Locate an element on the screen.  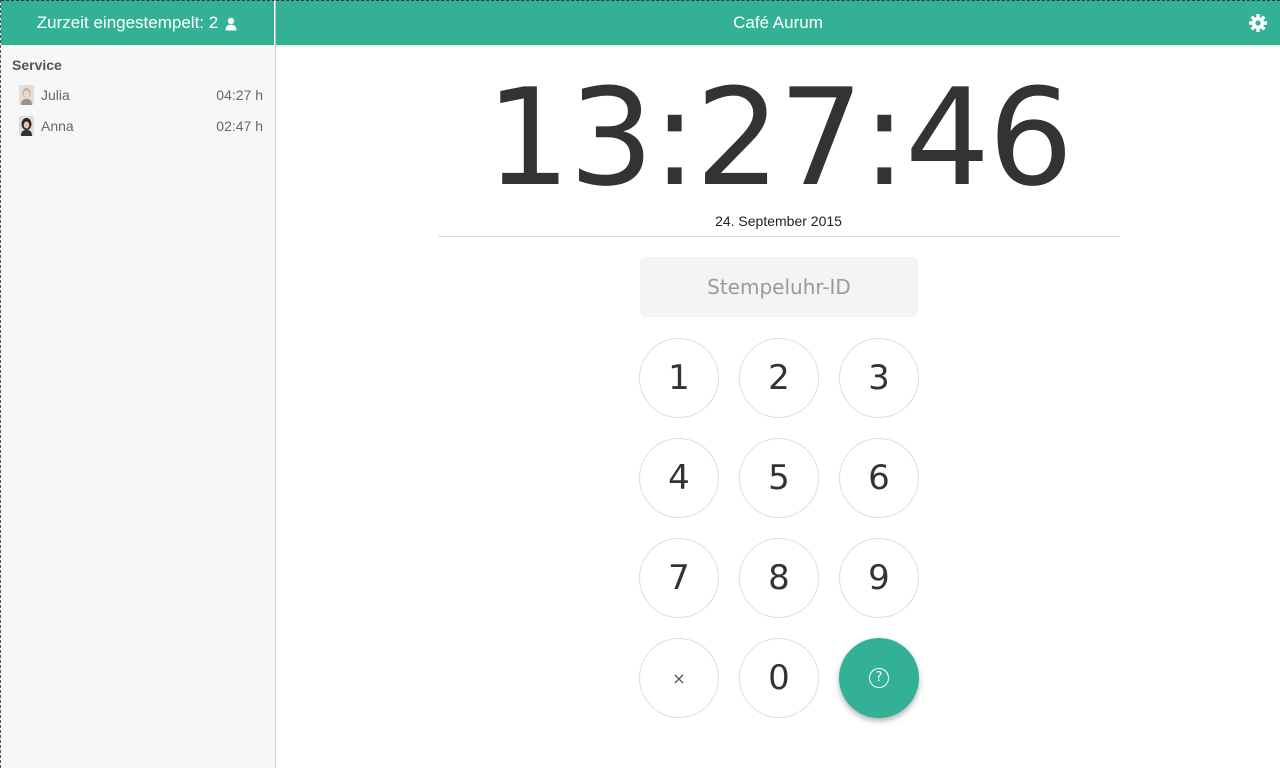
key-label: 0 is located at coordinates (779, 678).